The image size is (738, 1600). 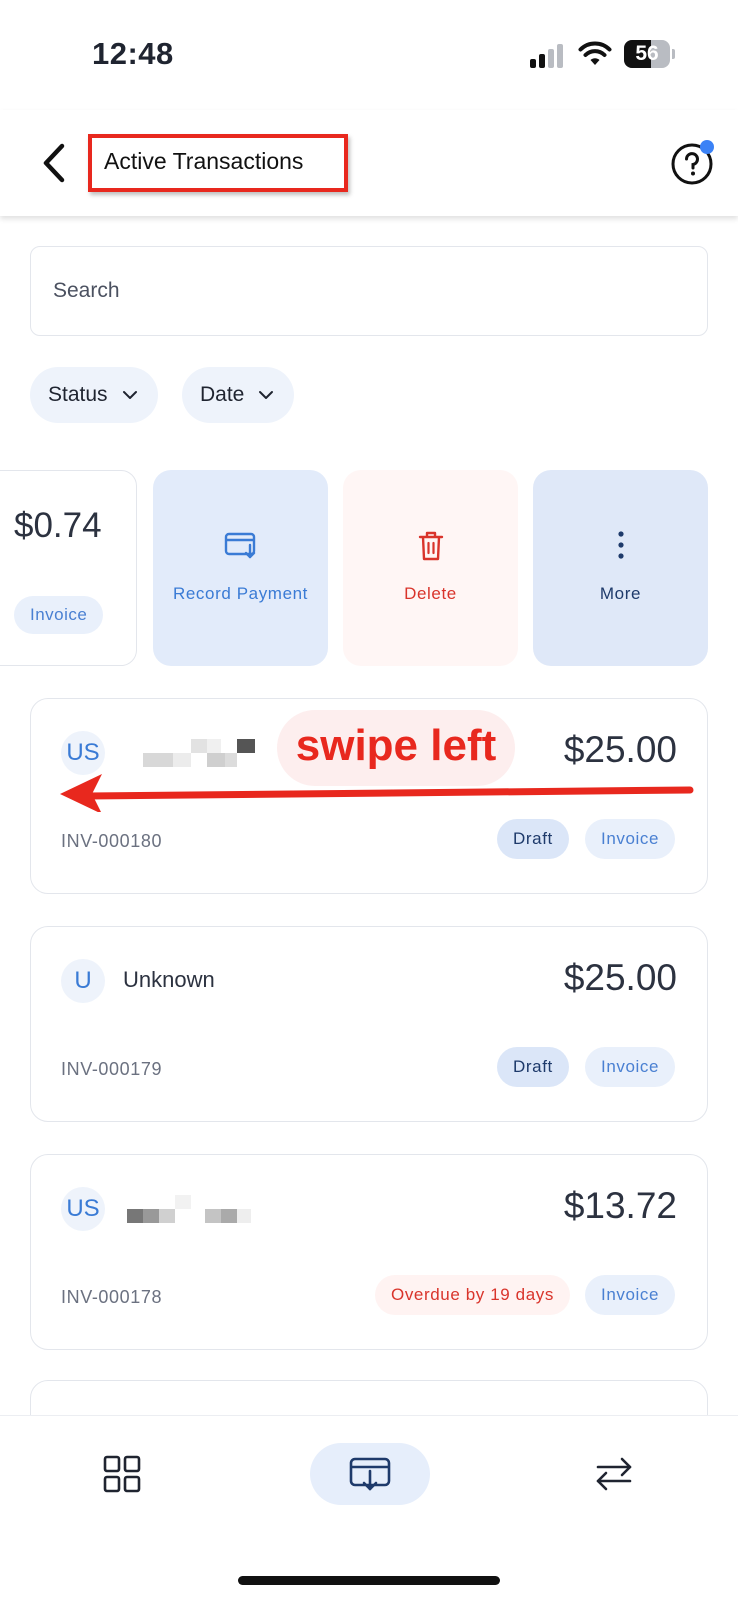 I want to click on record-payment-button: Record Payment, so click(x=240, y=568).